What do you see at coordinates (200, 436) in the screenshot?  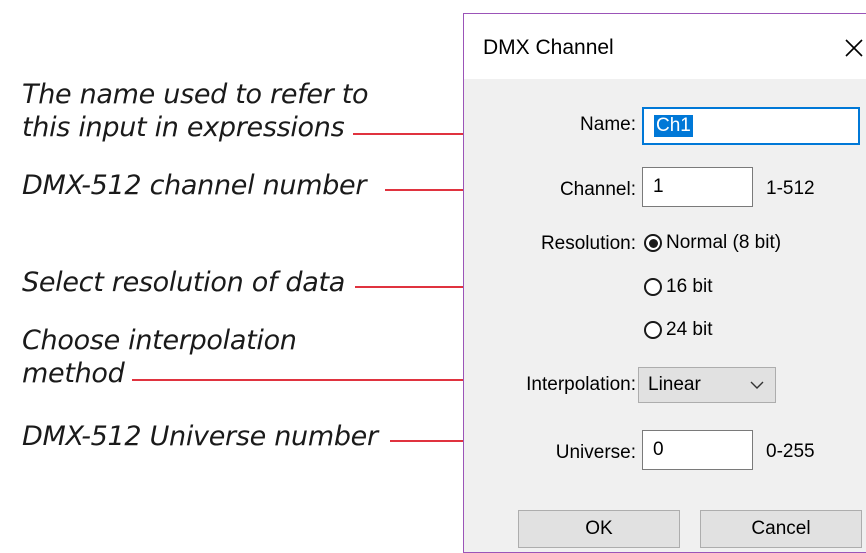 I see `annotation-universe: DMX-512 Universe number` at bounding box center [200, 436].